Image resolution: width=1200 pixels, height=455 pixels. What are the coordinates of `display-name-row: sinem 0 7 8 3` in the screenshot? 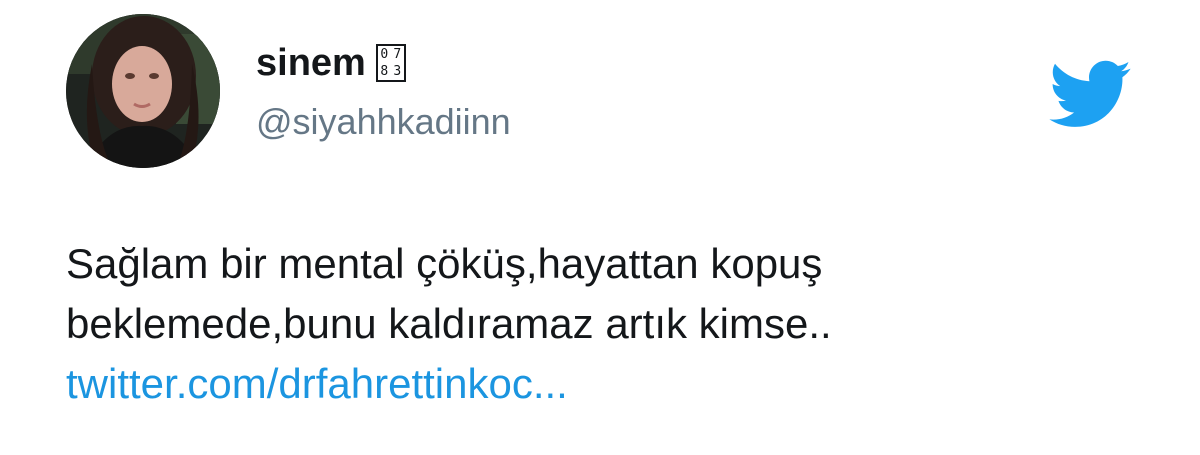 It's located at (331, 63).